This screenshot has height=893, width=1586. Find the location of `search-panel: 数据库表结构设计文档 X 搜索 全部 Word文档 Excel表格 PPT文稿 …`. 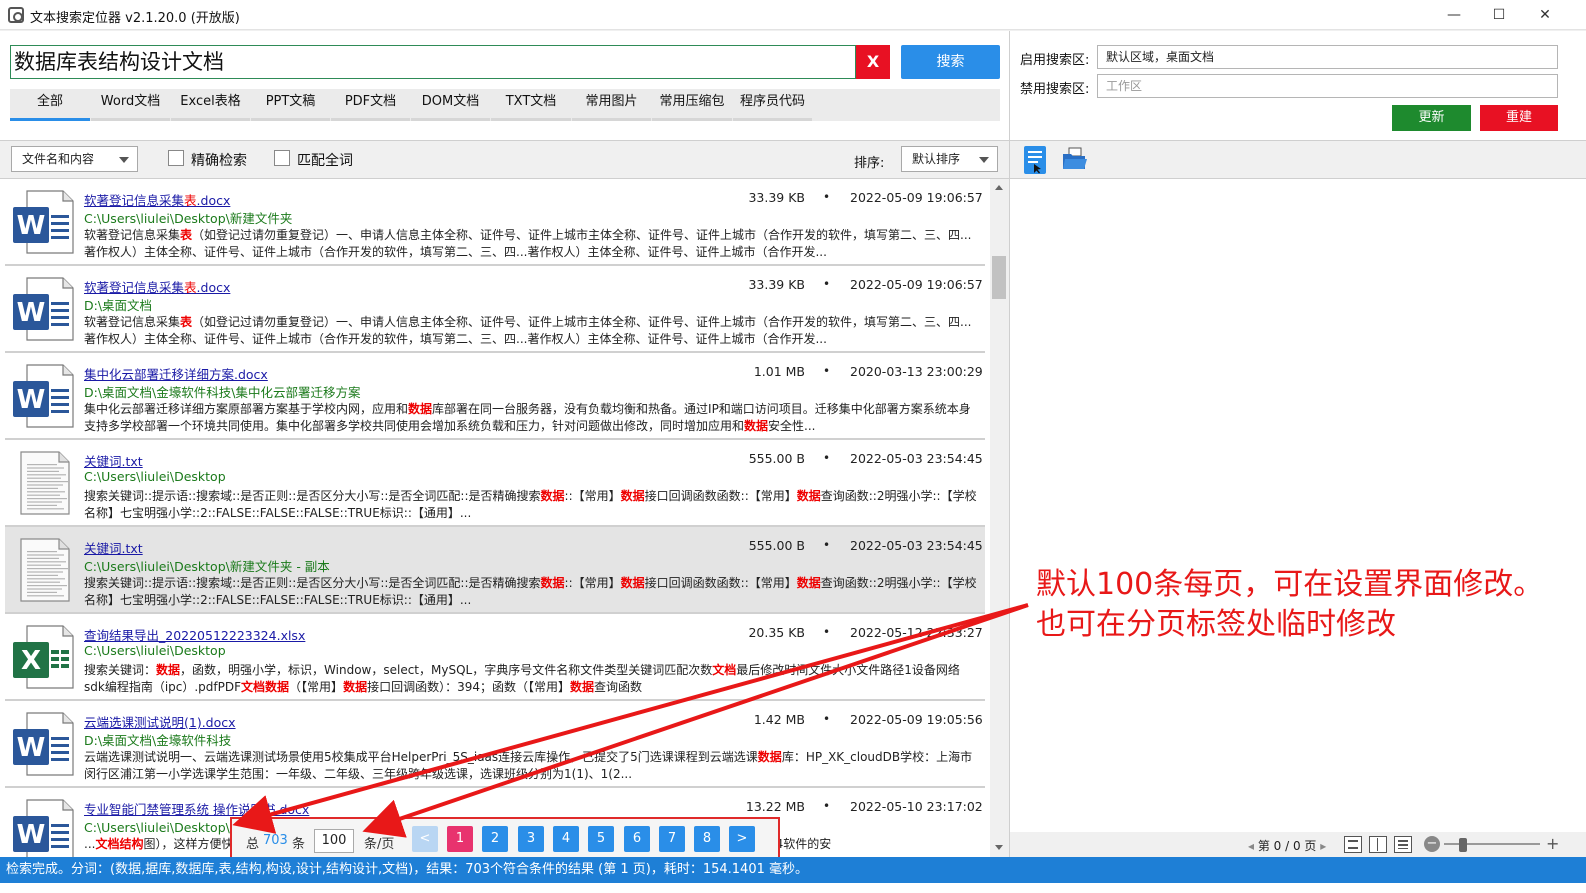

search-panel: 数据库表结构设计文档 X 搜索 全部 Word文档 Excel表格 PPT文稿 … is located at coordinates (505, 86).